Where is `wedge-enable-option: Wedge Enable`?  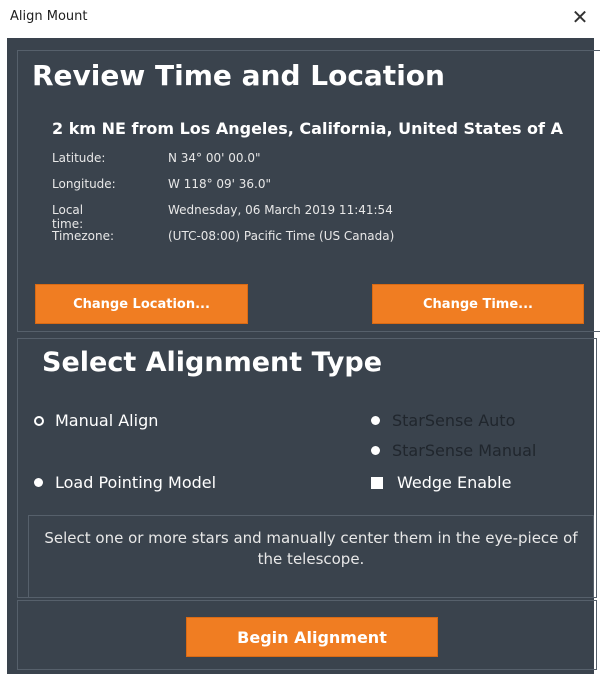
wedge-enable-option: Wedge Enable is located at coordinates (441, 482).